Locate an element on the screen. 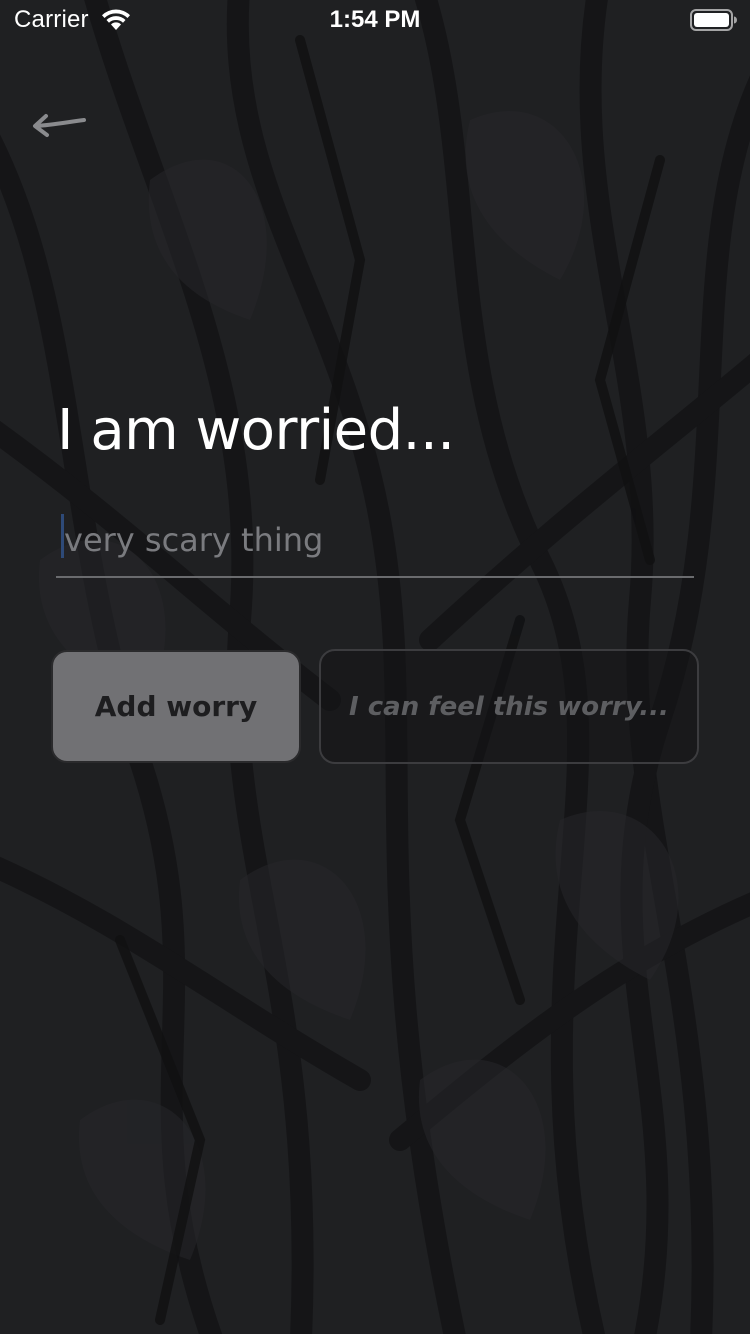 The image size is (750, 1334). arrow-left-icon is located at coordinates (59, 125).